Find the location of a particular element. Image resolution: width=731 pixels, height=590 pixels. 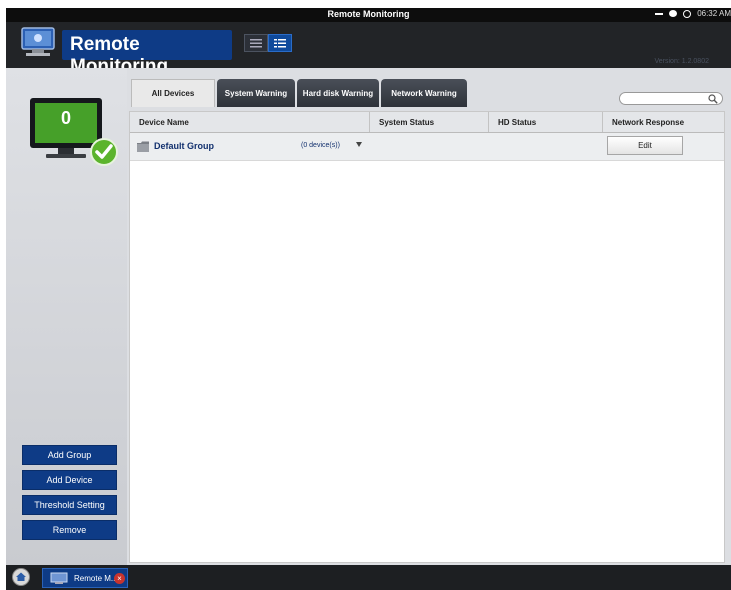

detail-view-icon is located at coordinates (280, 42).